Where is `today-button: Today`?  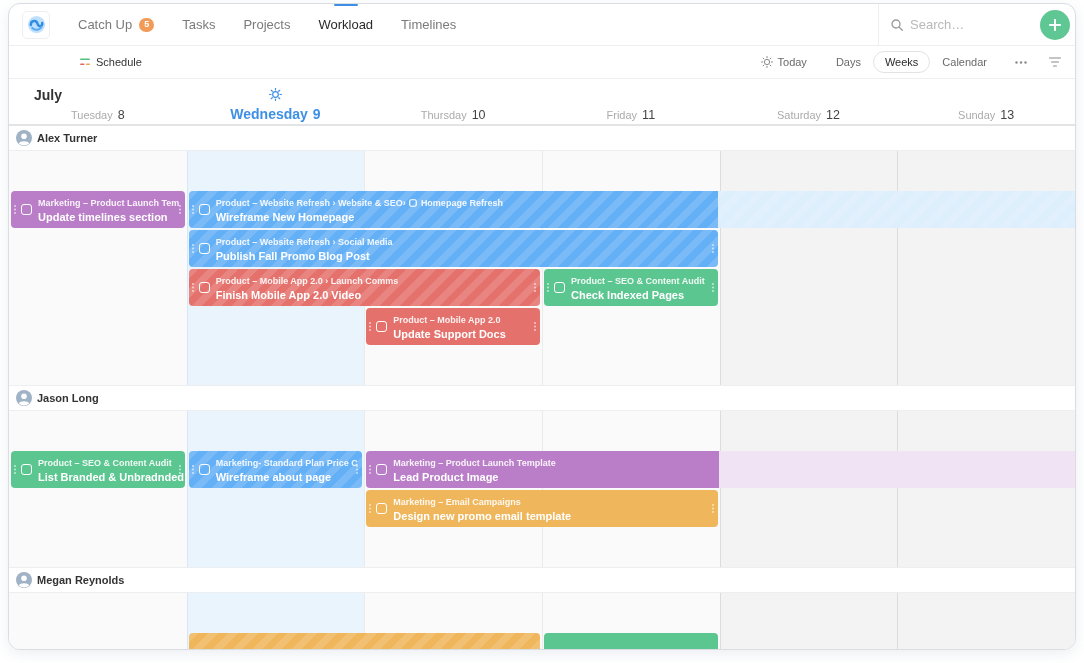 today-button: Today is located at coordinates (783, 62).